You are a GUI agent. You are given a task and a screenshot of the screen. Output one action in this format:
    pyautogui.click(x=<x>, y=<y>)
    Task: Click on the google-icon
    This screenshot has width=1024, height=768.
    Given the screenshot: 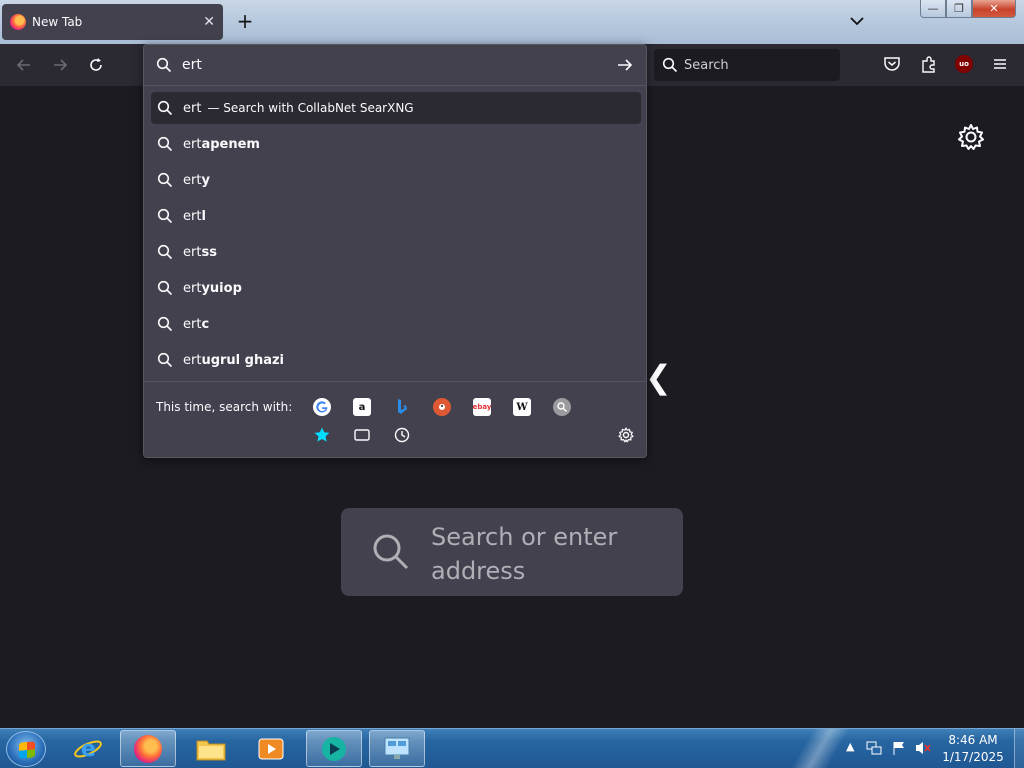 What is the action you would take?
    pyautogui.click(x=322, y=407)
    